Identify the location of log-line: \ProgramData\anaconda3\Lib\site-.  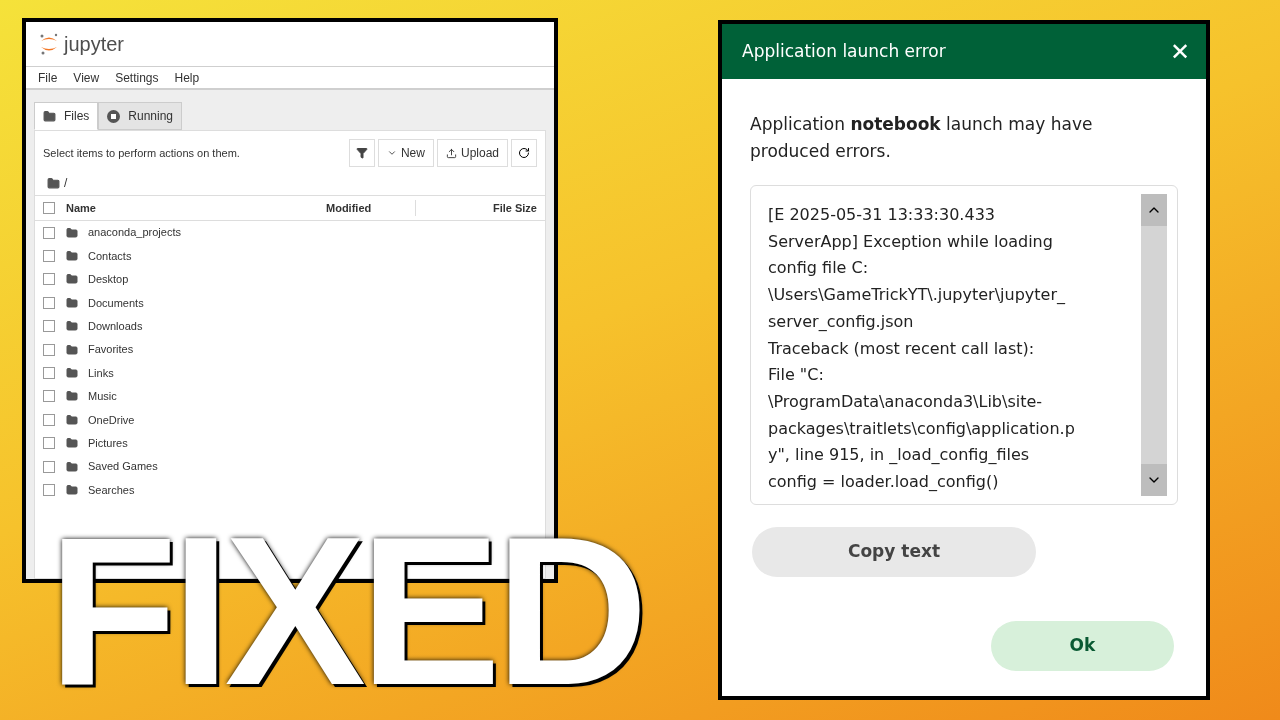
(906, 401).